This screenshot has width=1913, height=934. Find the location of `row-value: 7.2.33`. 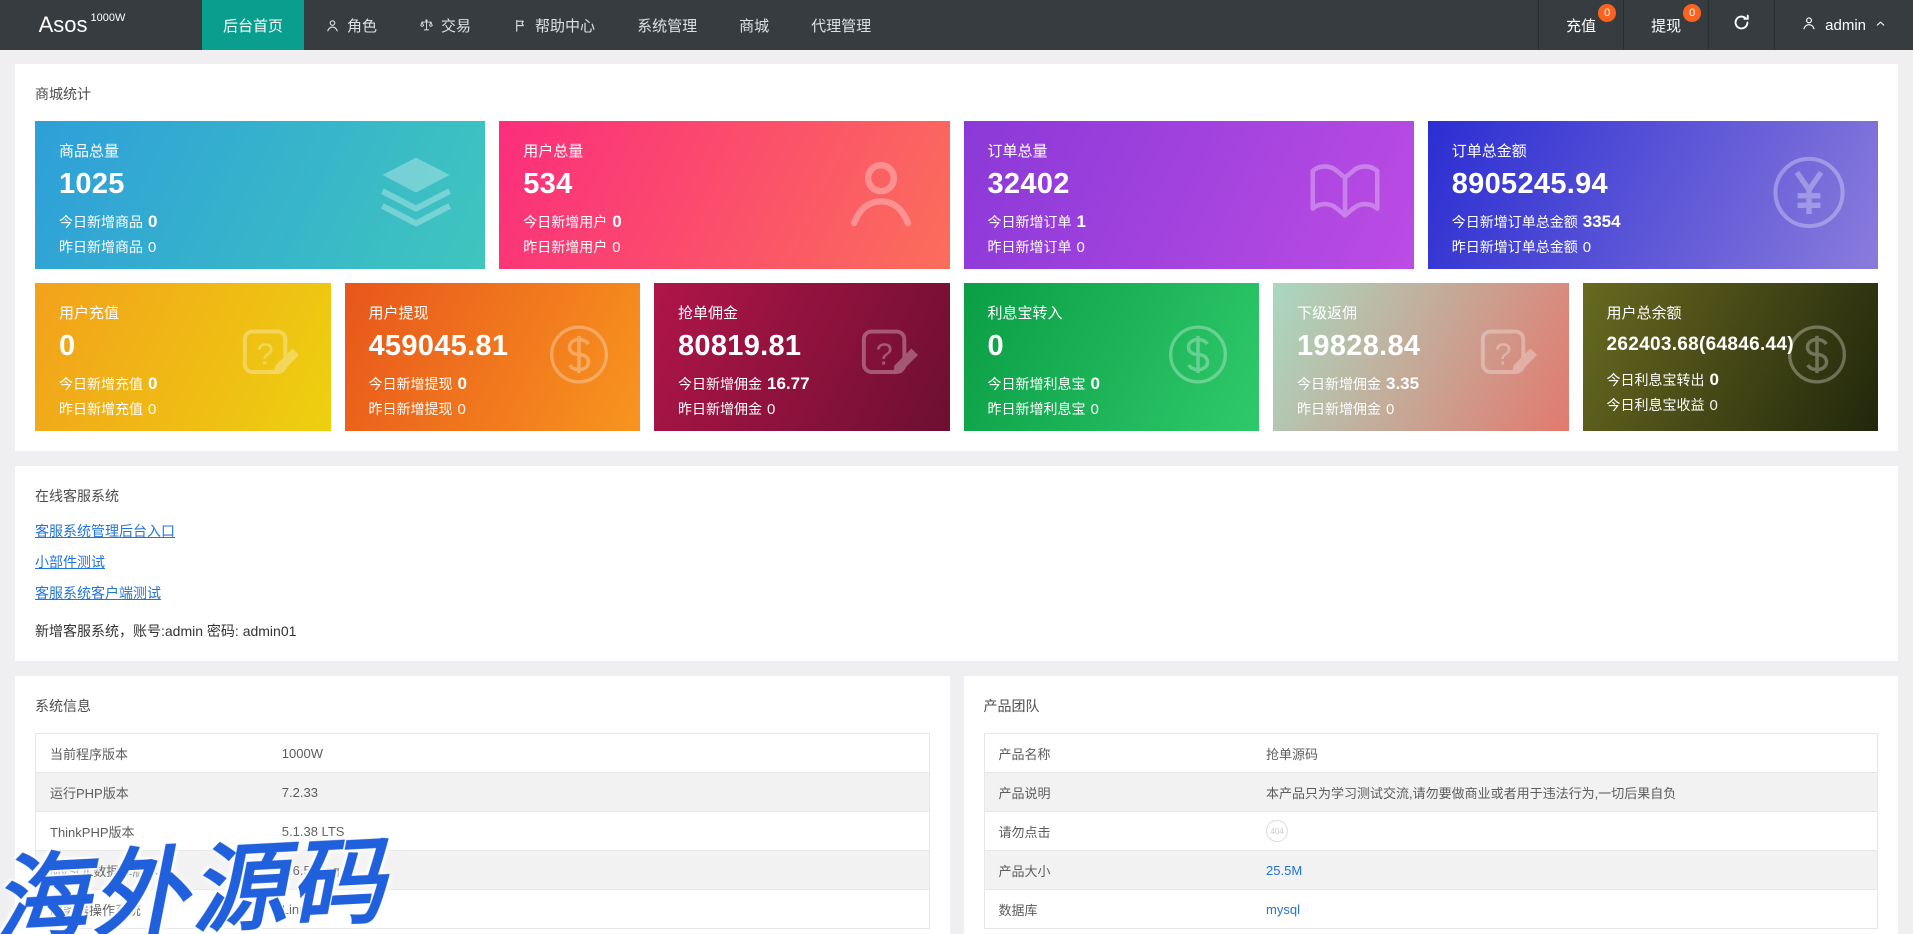

row-value: 7.2.33 is located at coordinates (598, 792).